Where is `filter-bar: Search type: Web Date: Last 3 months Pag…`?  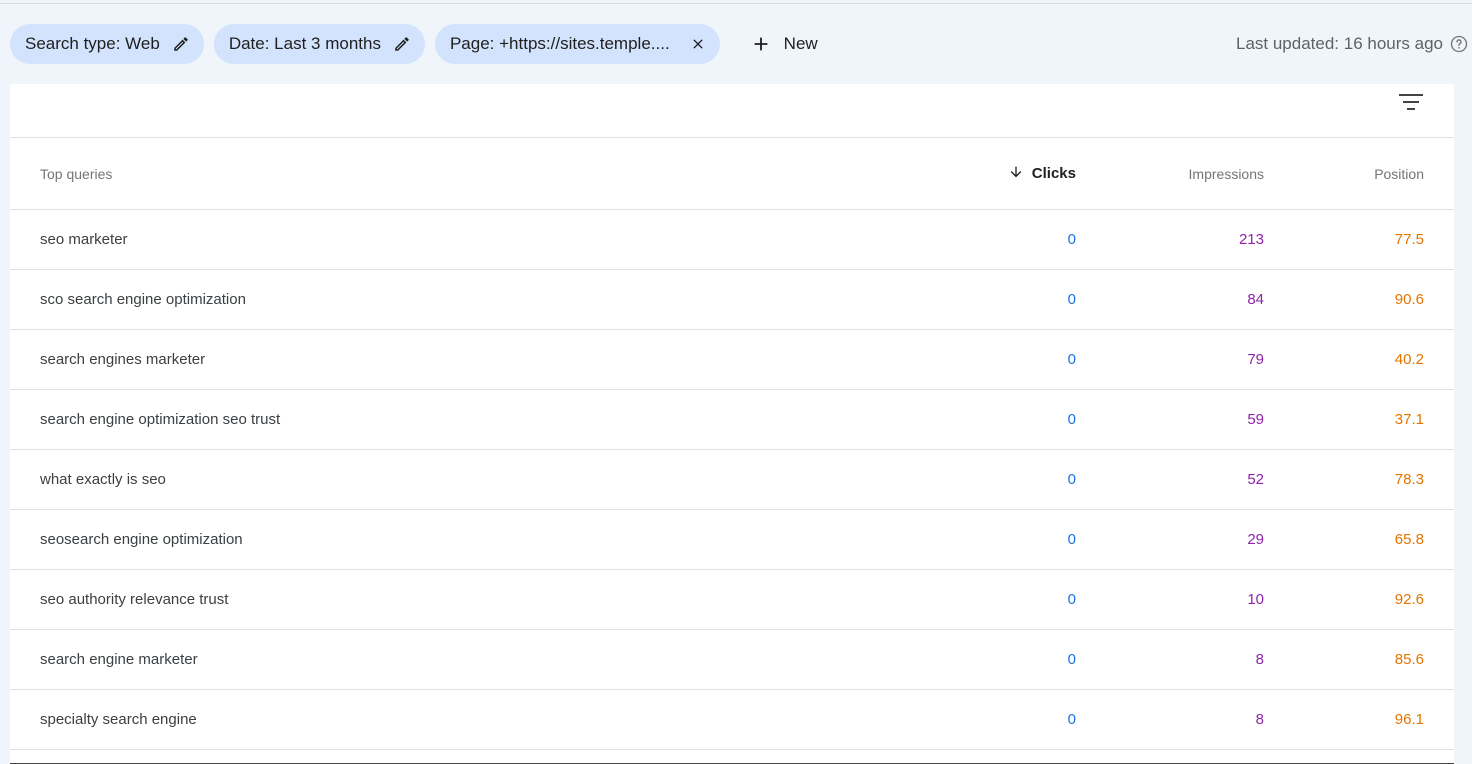 filter-bar: Search type: Web Date: Last 3 months Pag… is located at coordinates (741, 44).